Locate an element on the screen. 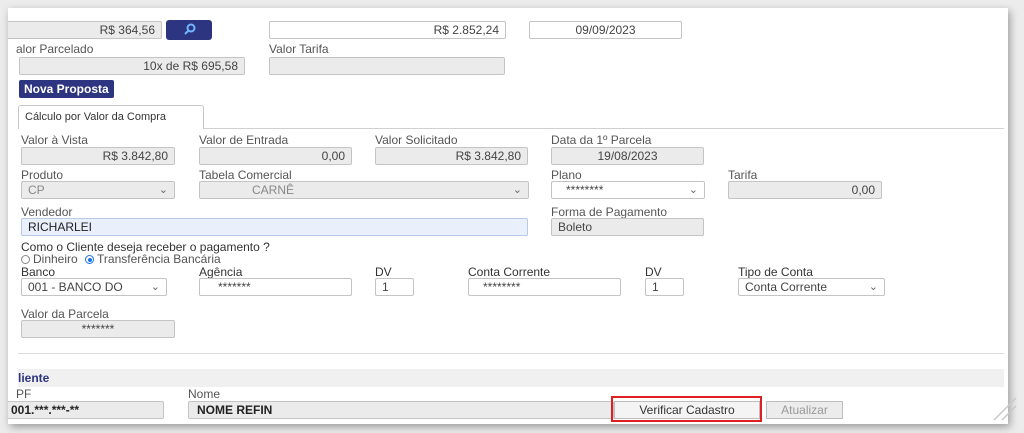 The image size is (1024, 433). valor-tarifa-label: Valor Tarifa is located at coordinates (299, 49).